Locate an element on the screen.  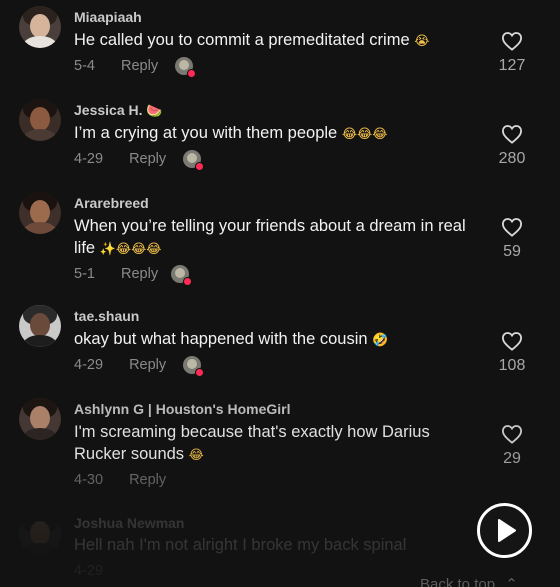
comment-meta: 5-4 Reply is located at coordinates (116, 66).